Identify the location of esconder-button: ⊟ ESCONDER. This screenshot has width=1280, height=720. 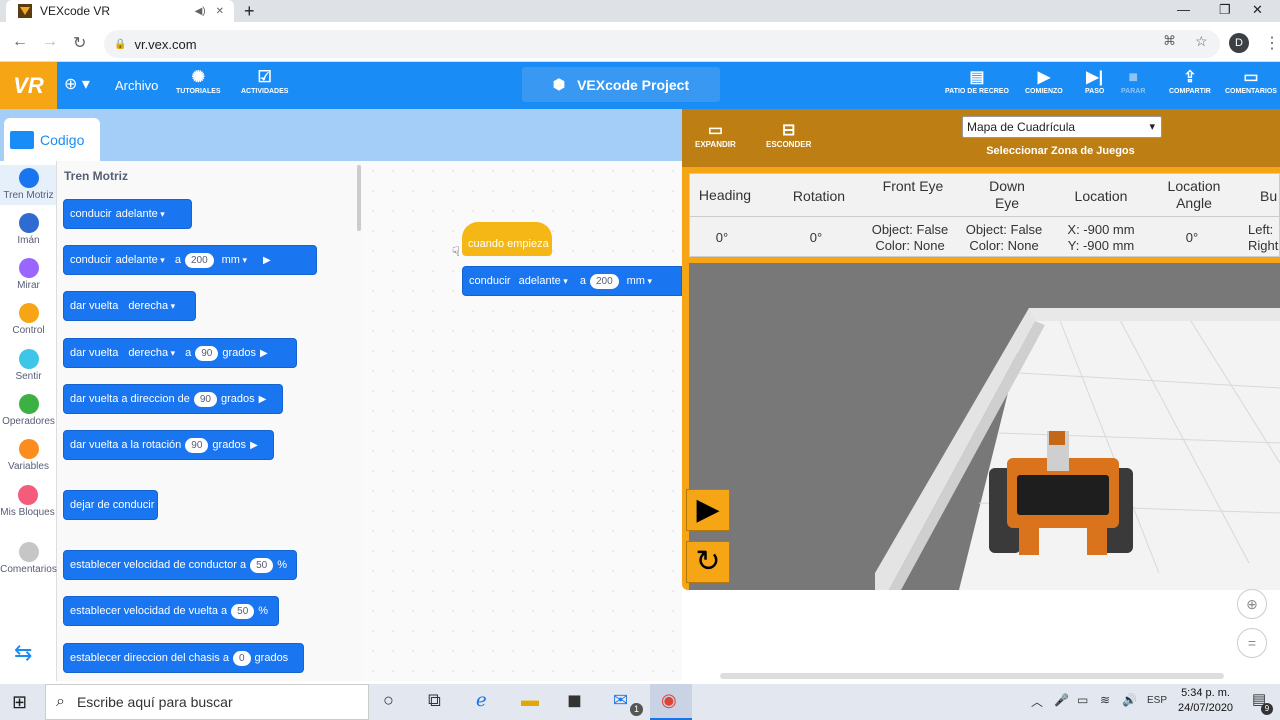
(788, 134).